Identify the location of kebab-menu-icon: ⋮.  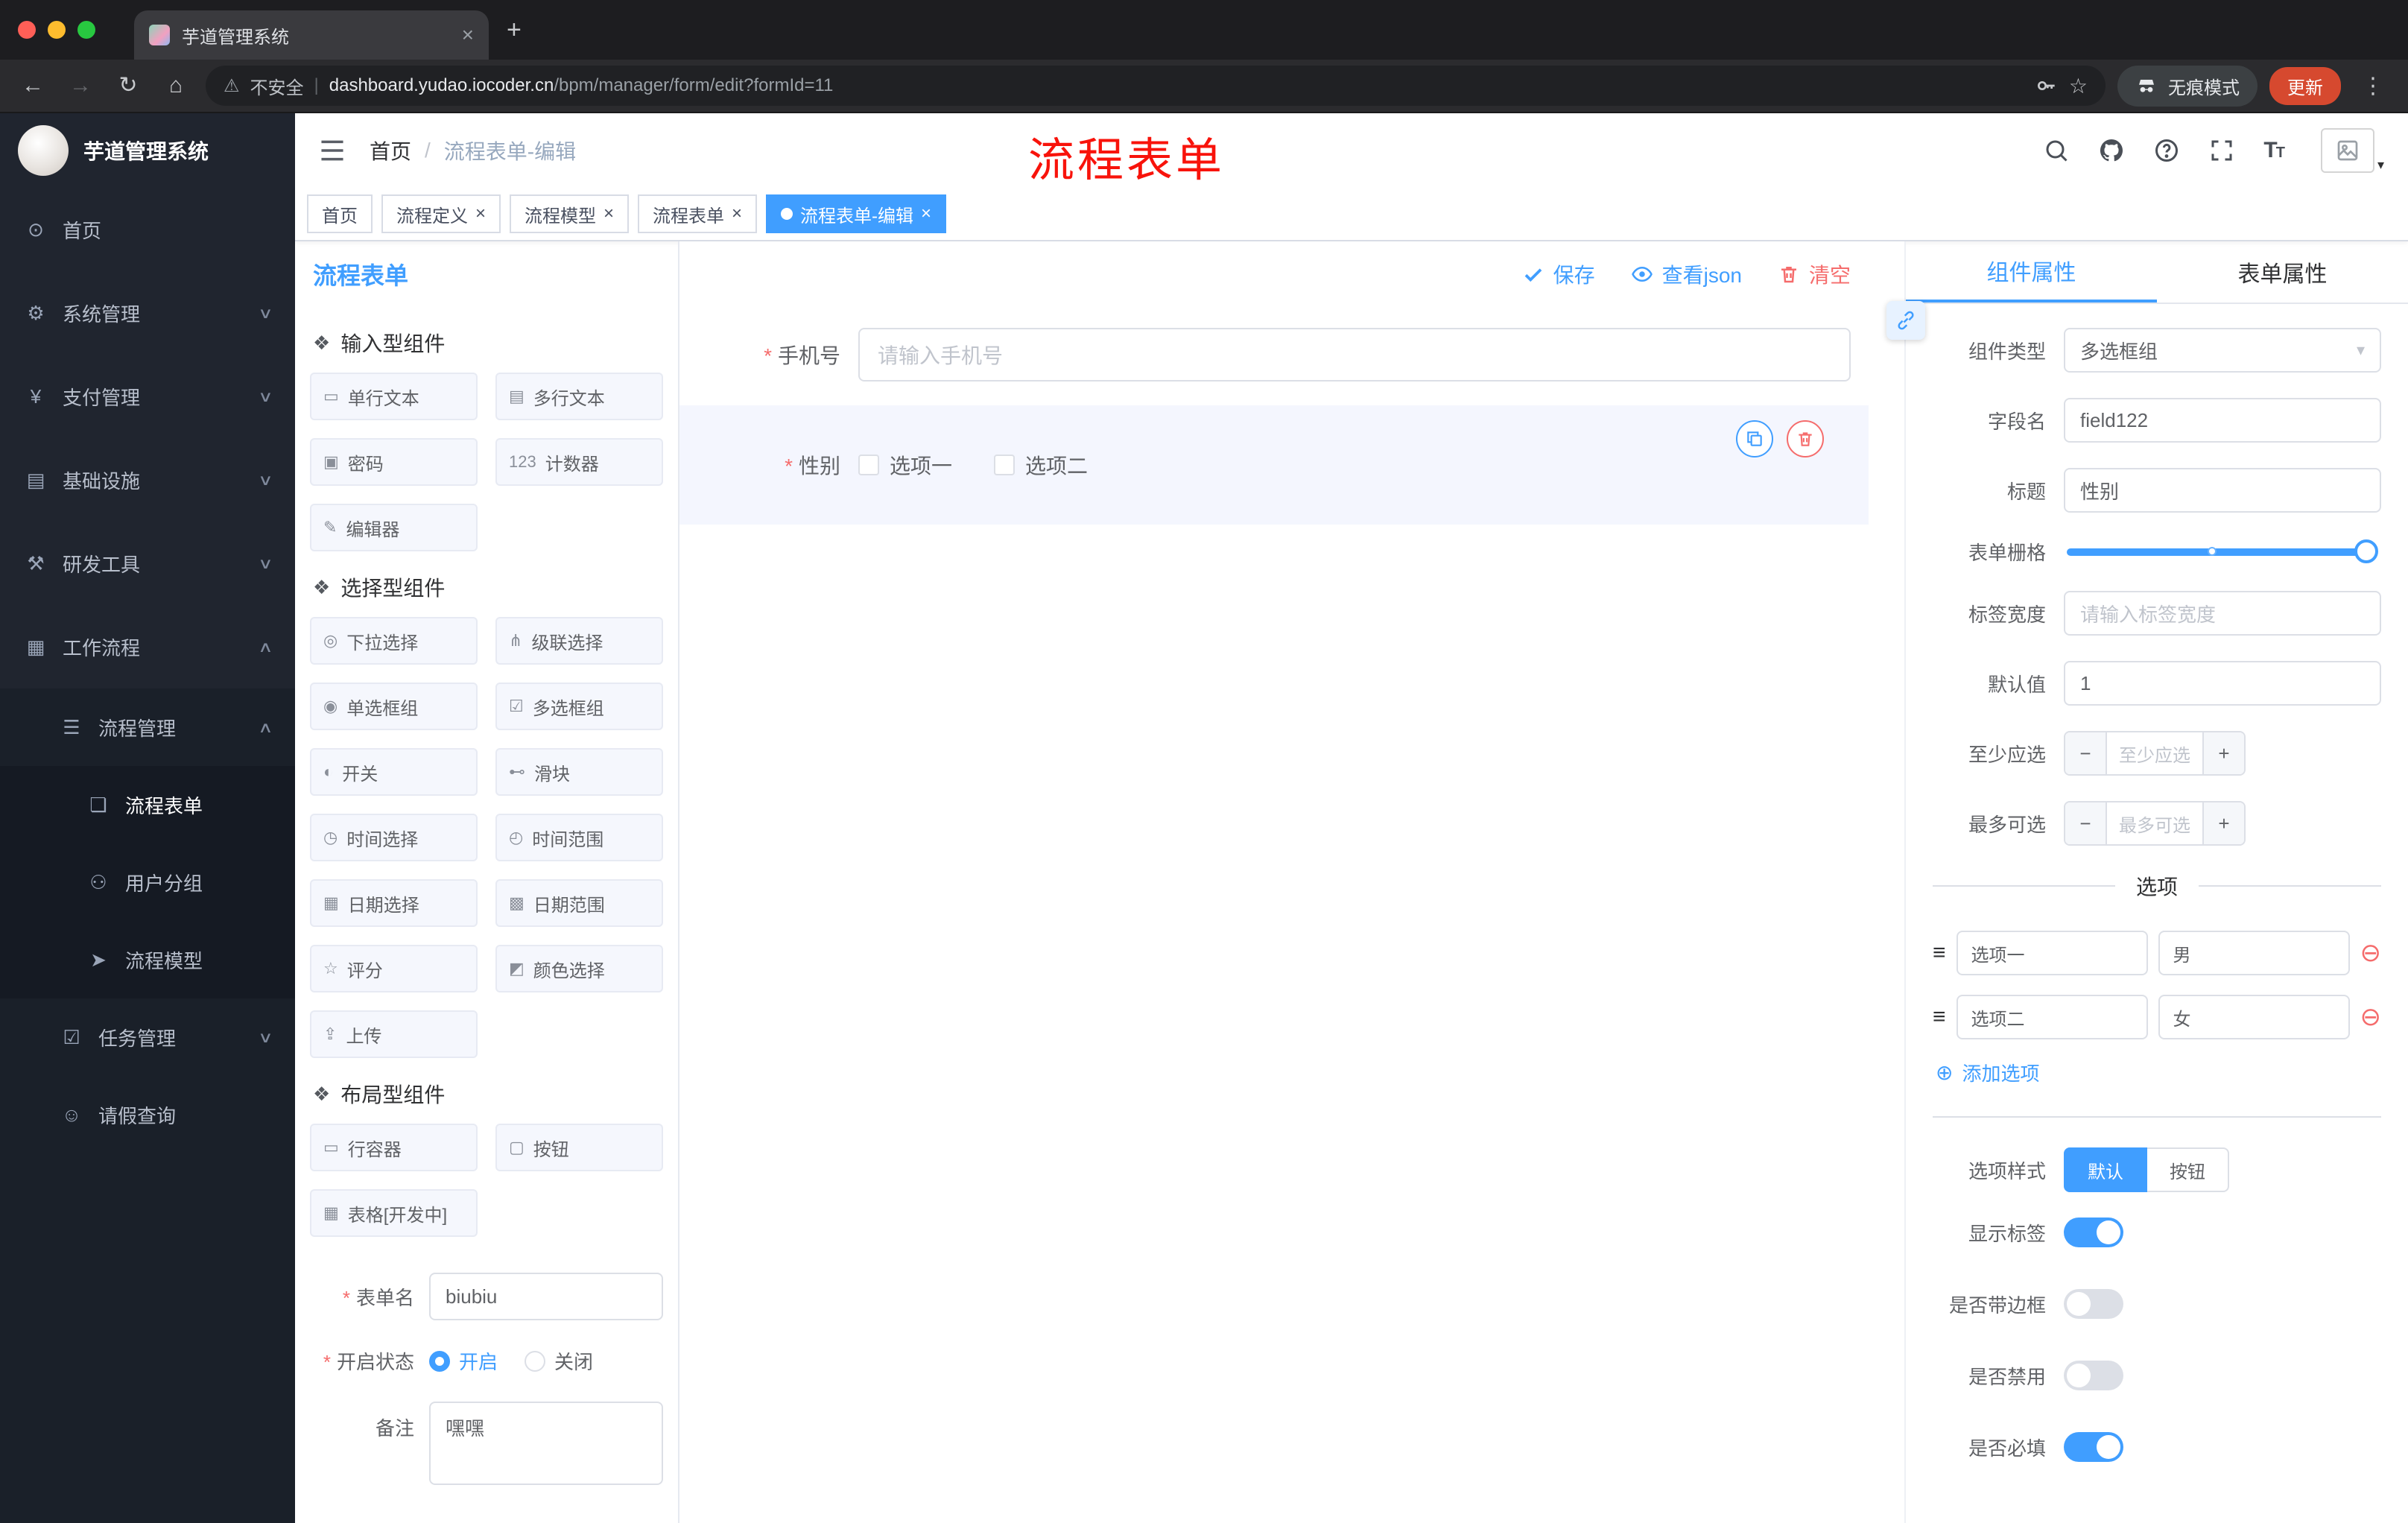
(2373, 86).